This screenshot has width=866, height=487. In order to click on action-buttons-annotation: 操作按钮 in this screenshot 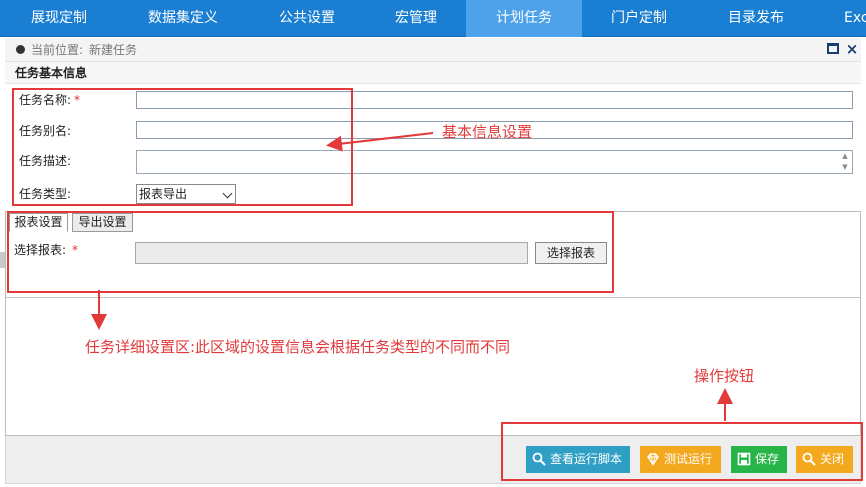, I will do `click(724, 376)`.